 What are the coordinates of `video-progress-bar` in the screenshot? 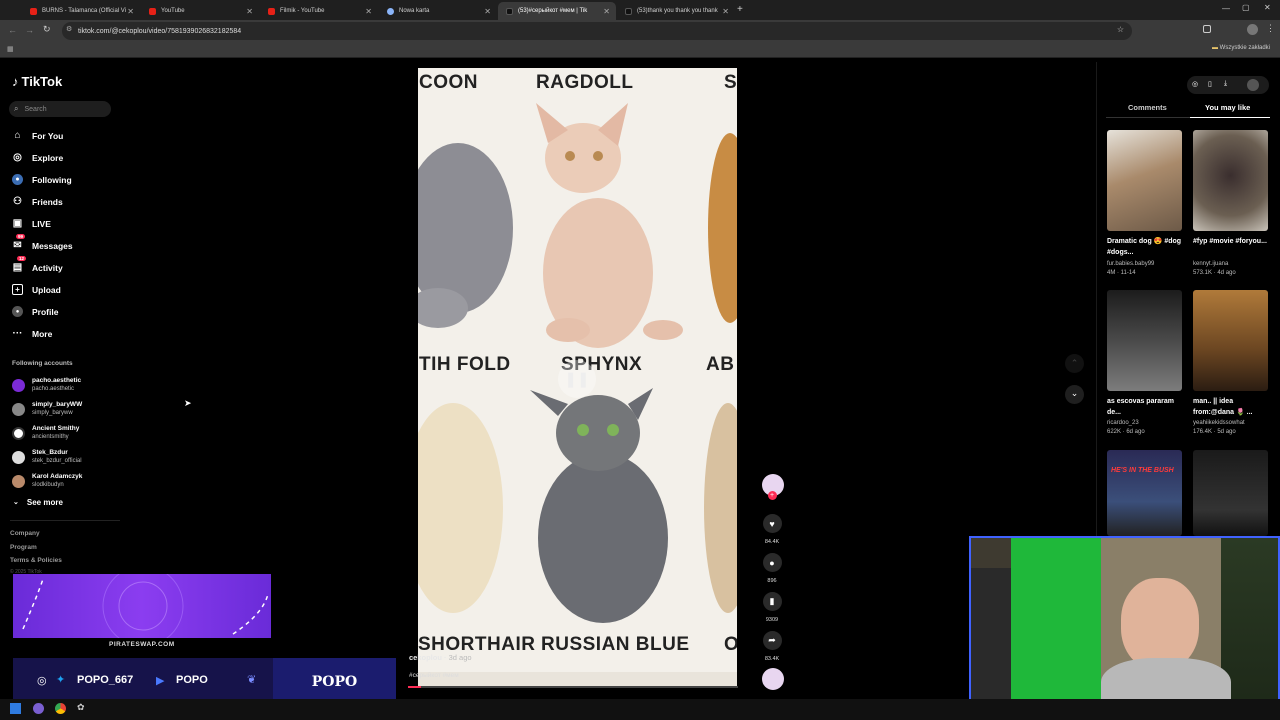 It's located at (573, 687).